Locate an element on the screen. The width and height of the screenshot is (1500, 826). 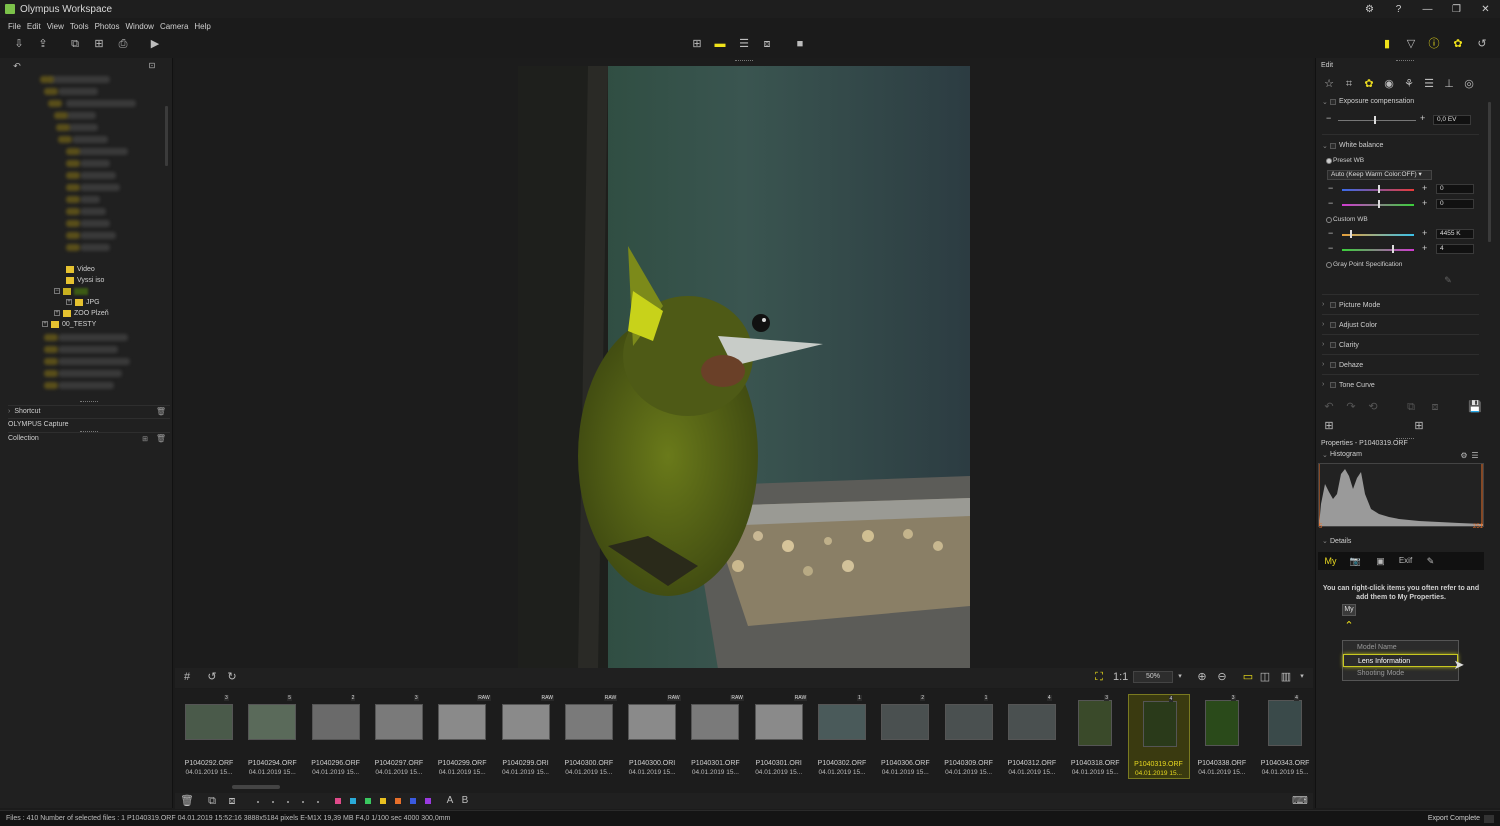
save-icon: 💾 is located at coordinates (1475, 407).